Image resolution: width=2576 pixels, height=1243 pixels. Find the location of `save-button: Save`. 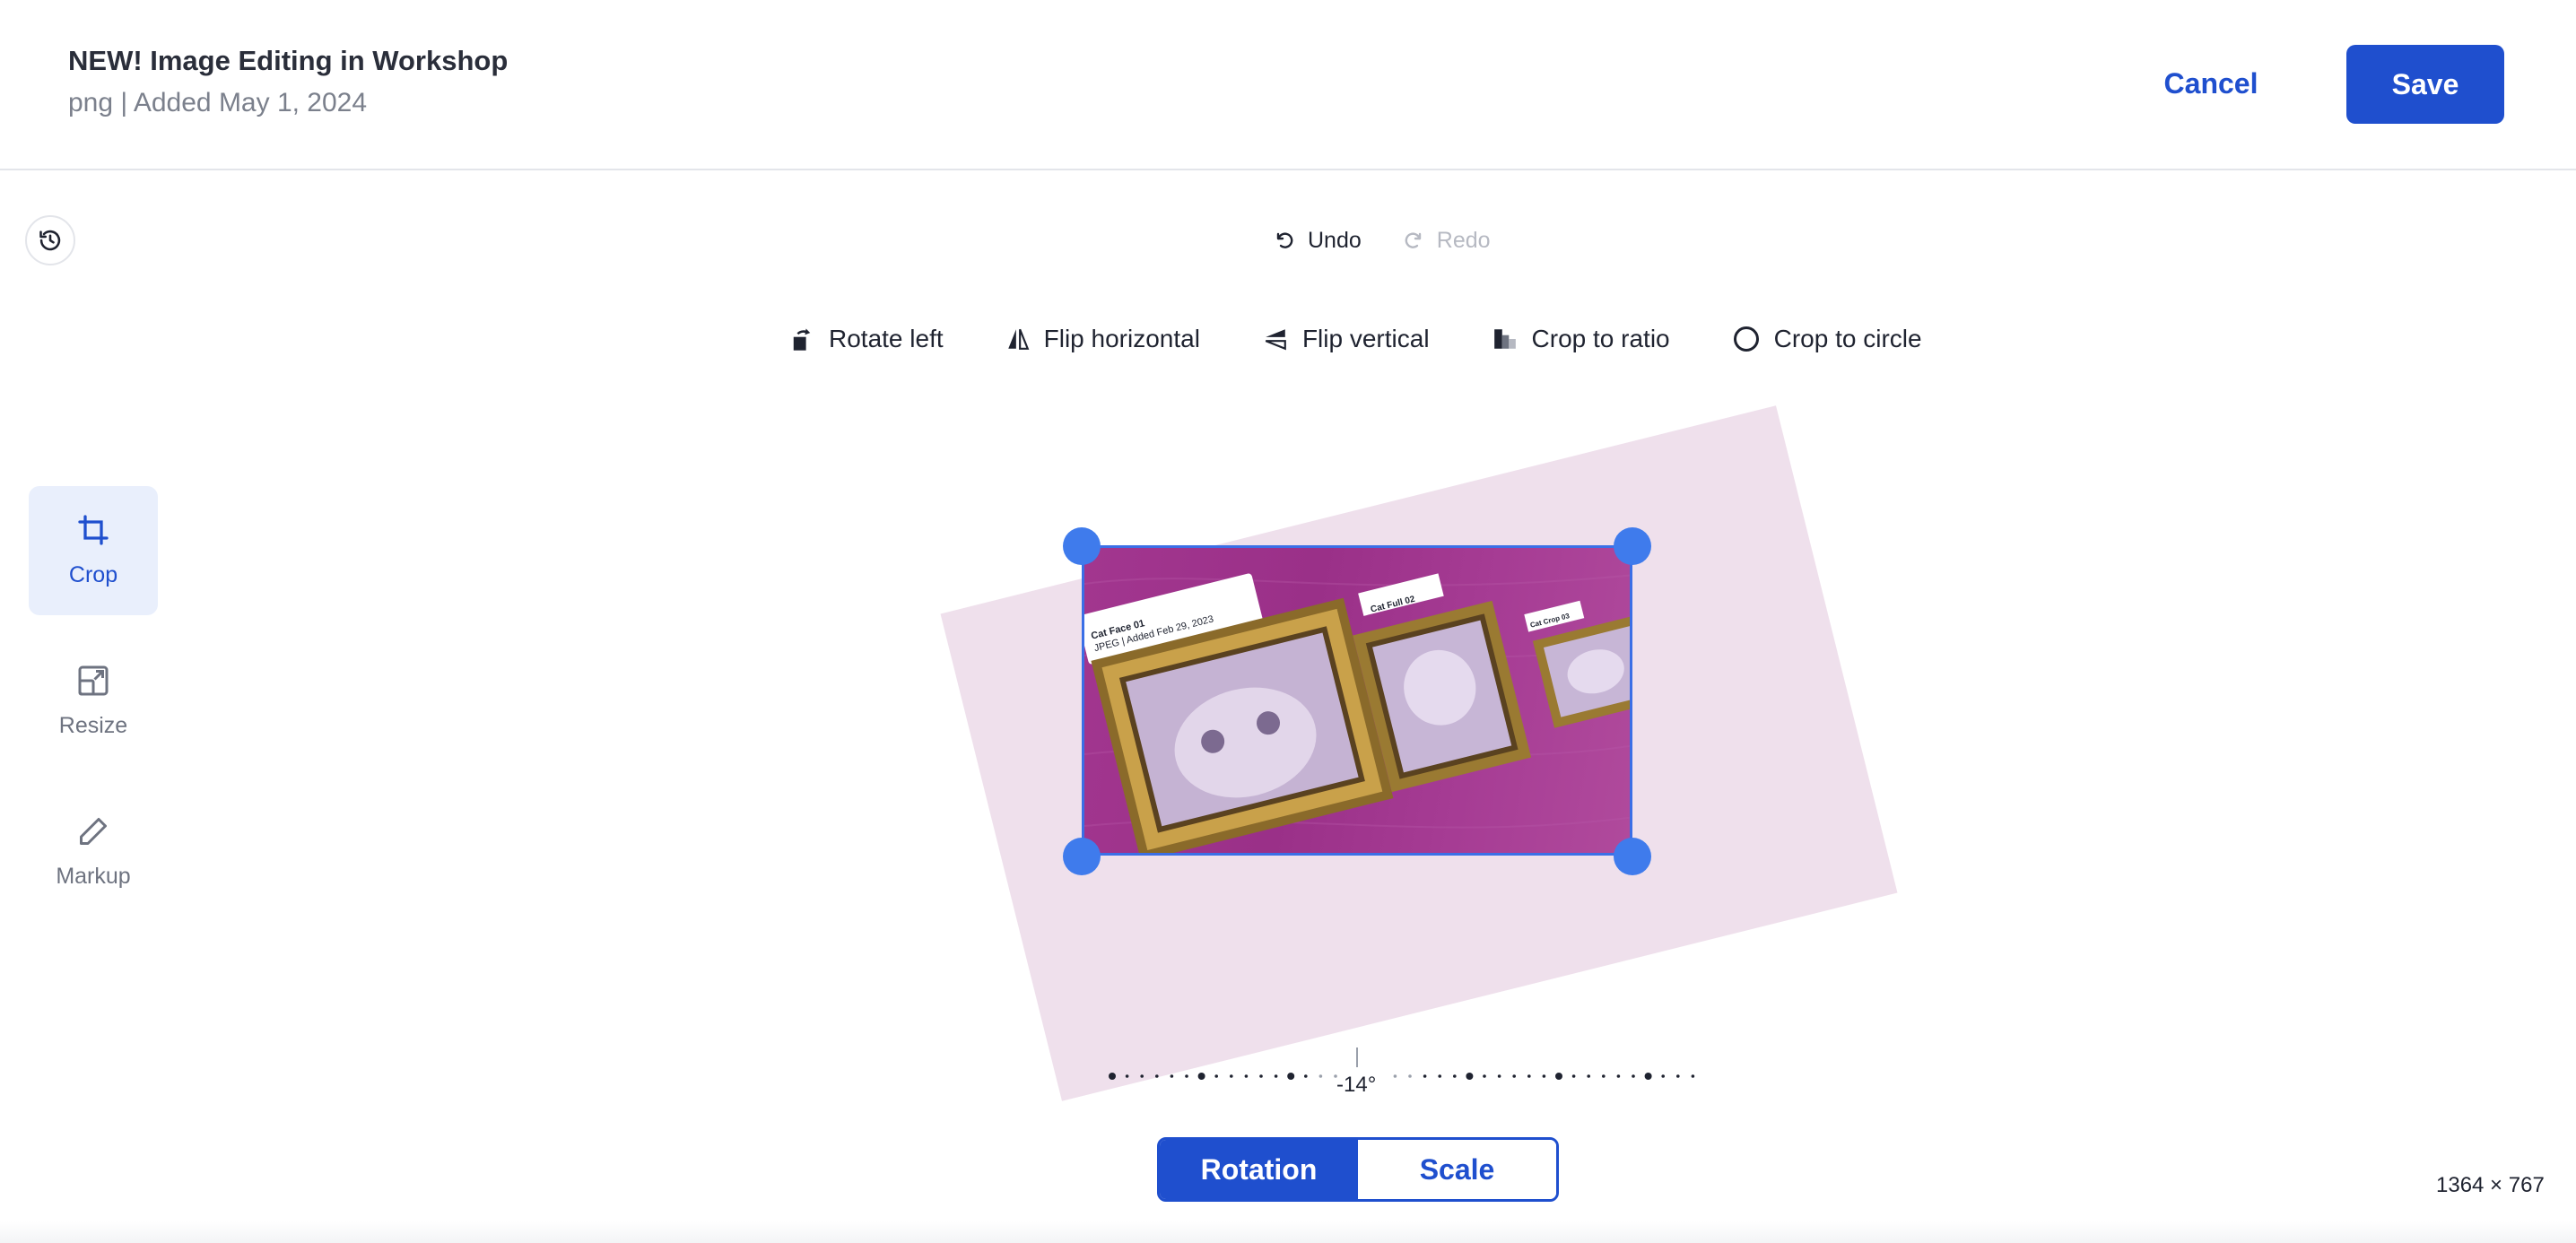

save-button: Save is located at coordinates (2425, 84).